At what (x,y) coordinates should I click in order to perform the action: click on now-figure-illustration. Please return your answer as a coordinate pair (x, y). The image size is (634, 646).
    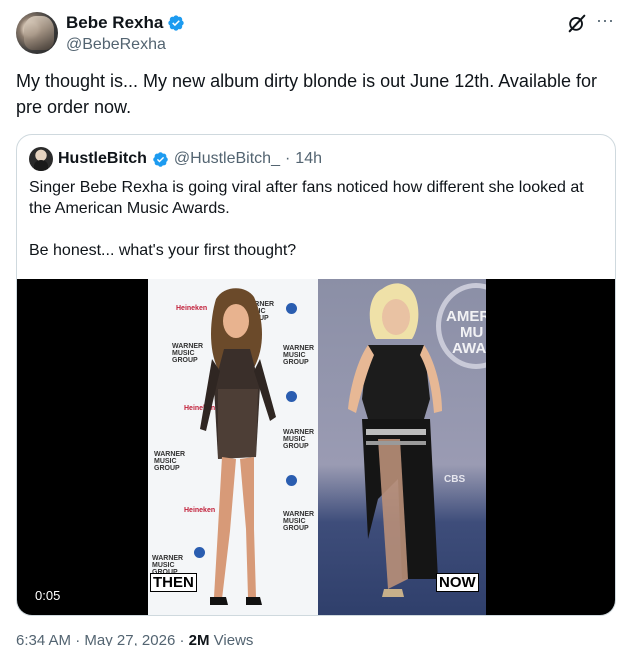
    Looking at the image, I should click on (395, 440).